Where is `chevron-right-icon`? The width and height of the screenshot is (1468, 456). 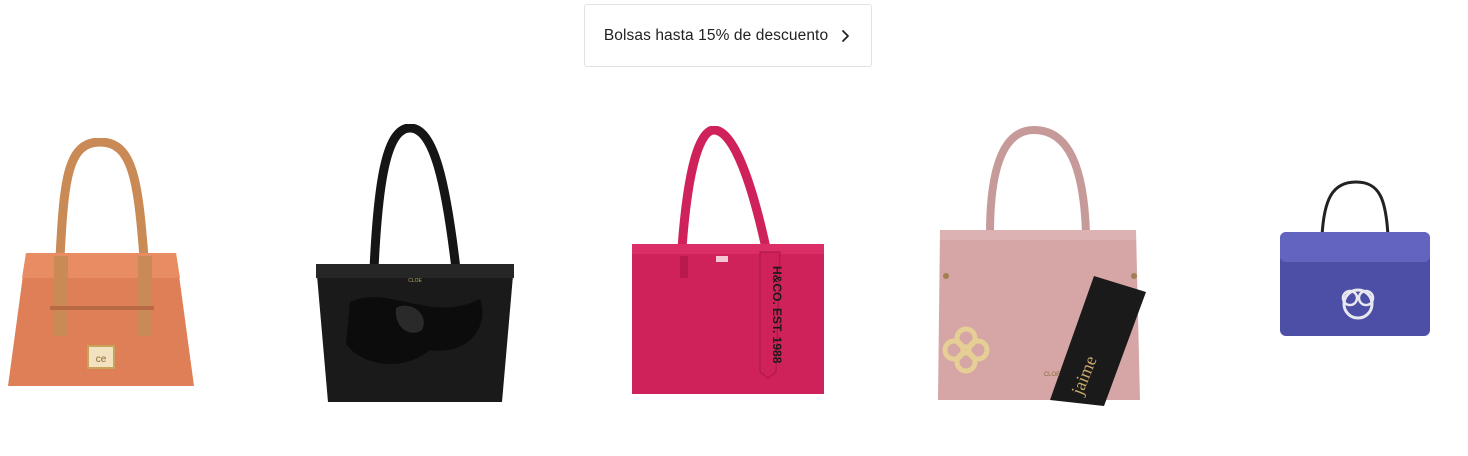
chevron-right-icon is located at coordinates (846, 35).